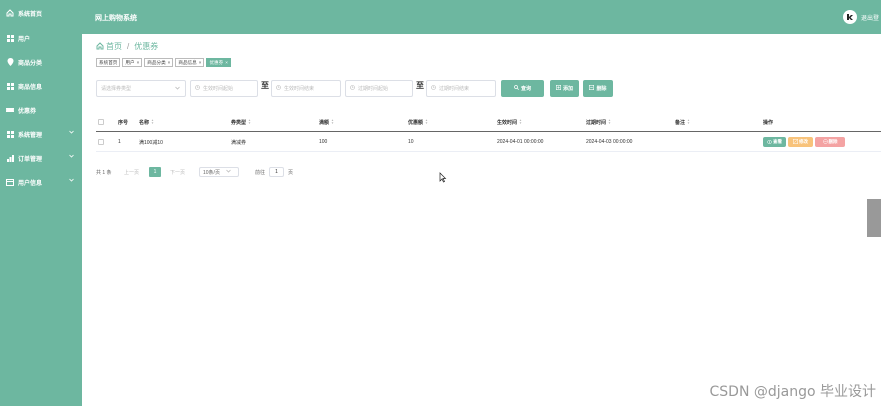 The image size is (881, 406). Describe the element at coordinates (30, 135) in the screenshot. I see `sidebar-item-label: 系统管理` at that location.